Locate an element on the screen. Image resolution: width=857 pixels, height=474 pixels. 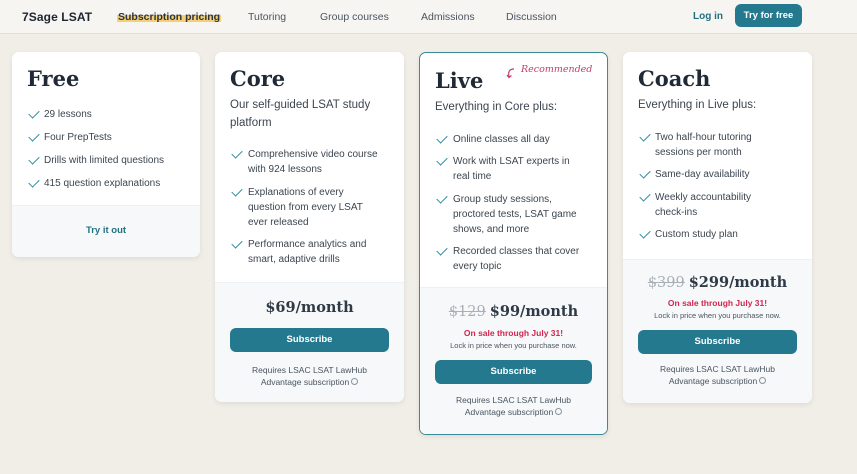
curved-arrow-icon is located at coordinates (510, 73).